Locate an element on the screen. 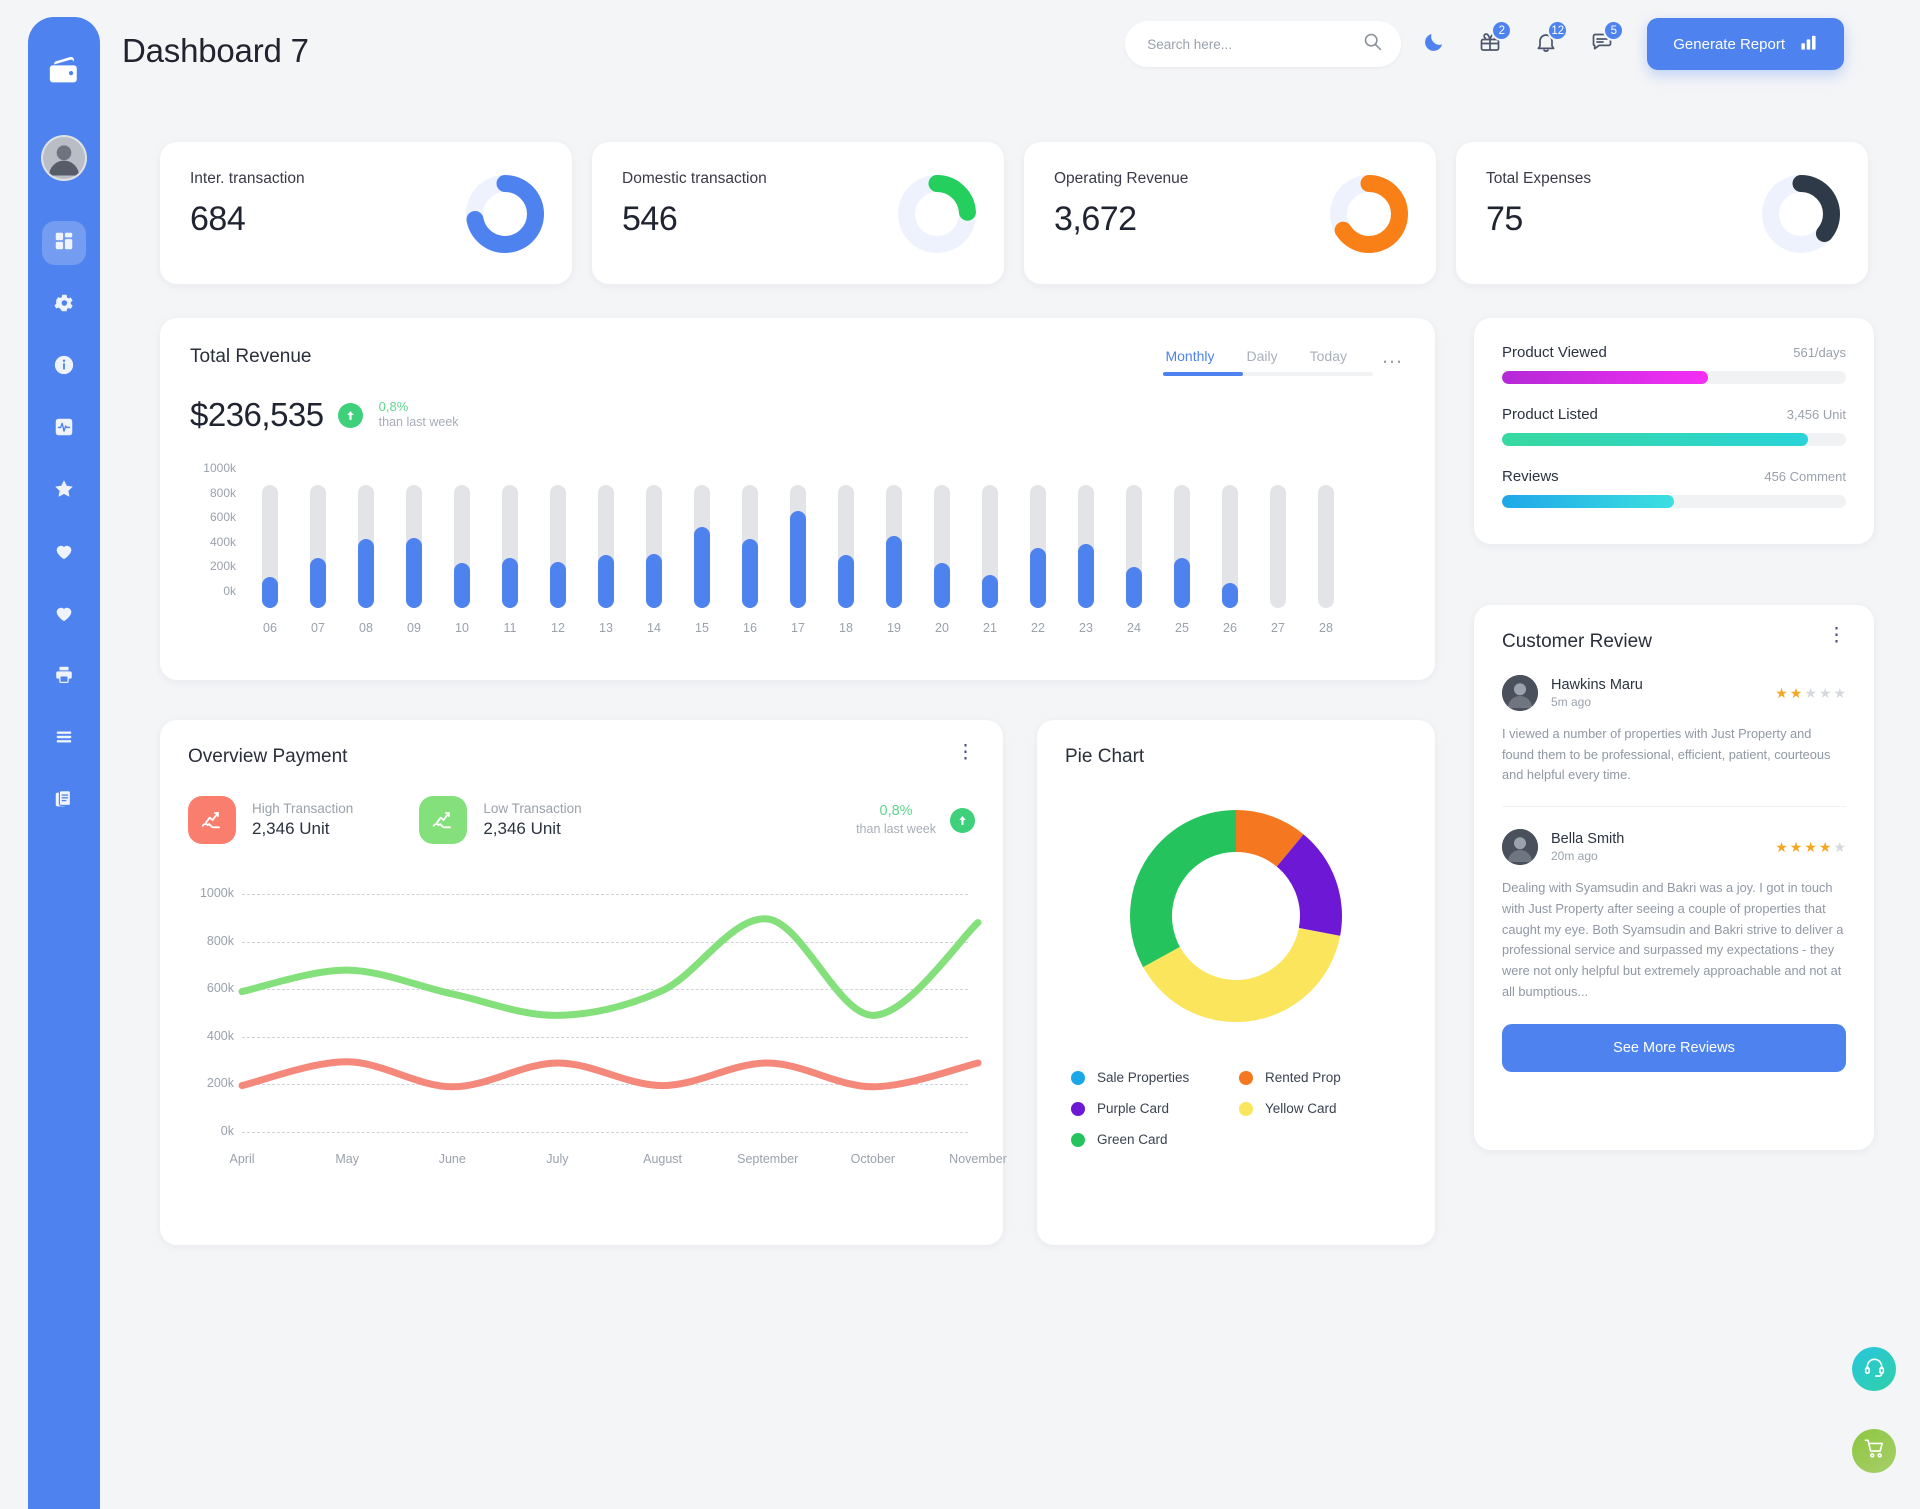 The image size is (1920, 1509). bar-column: 23 is located at coordinates (1086, 560).